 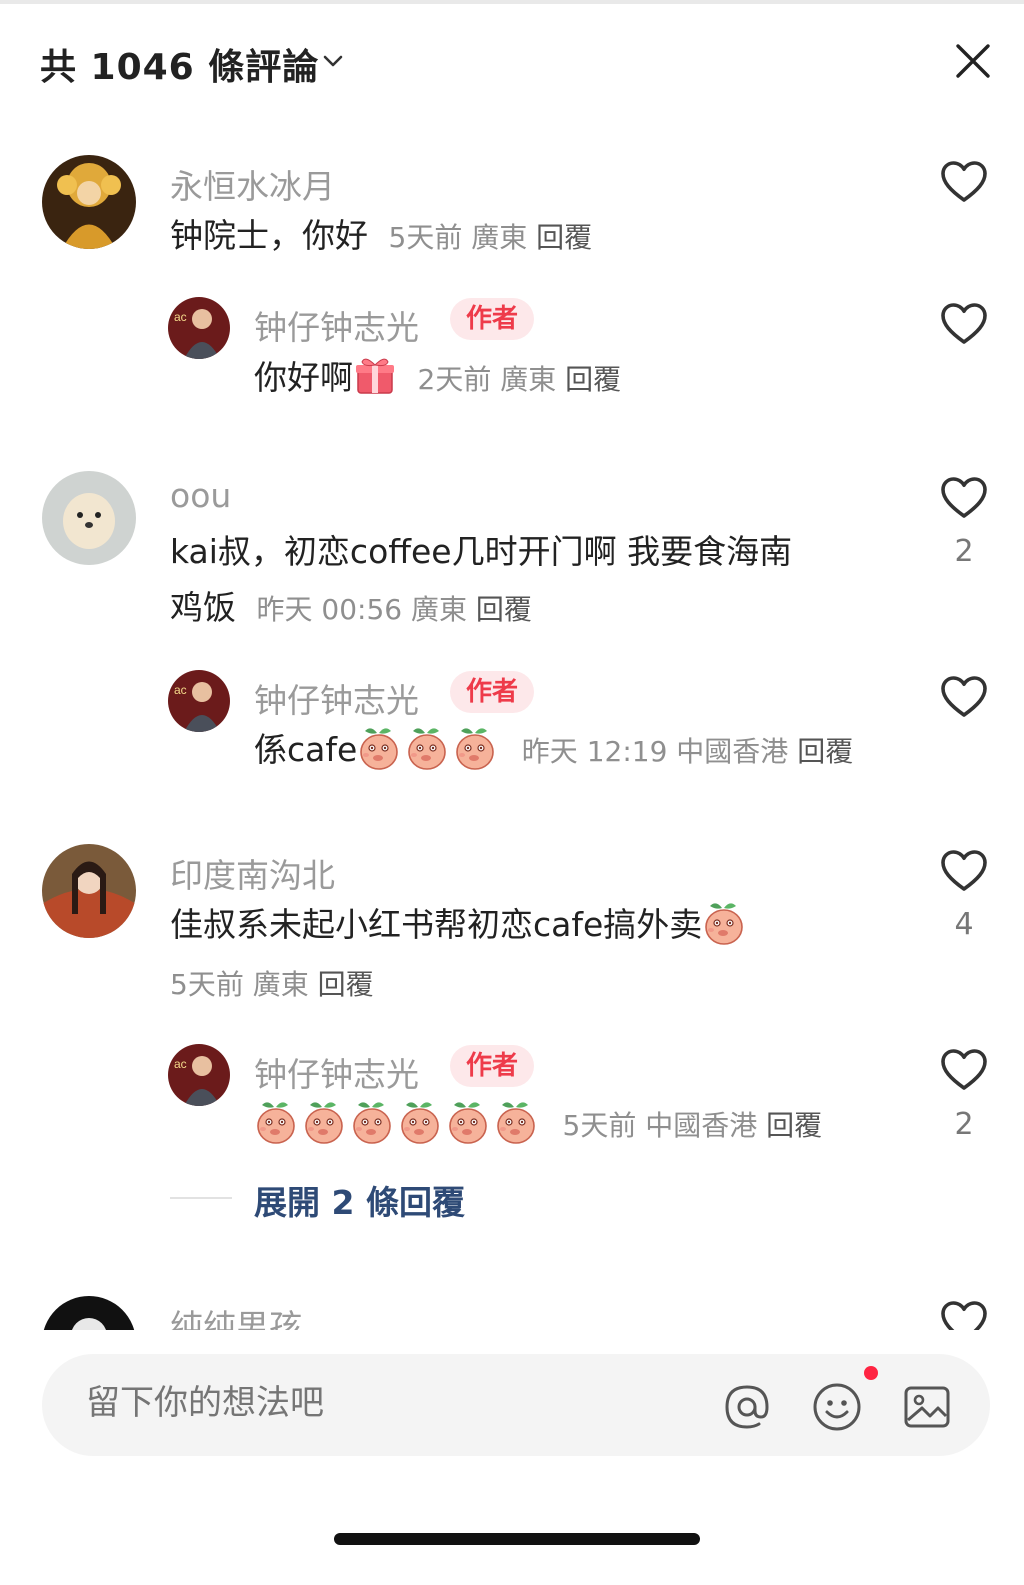 I want to click on reply-body: 你好啊, so click(x=303, y=377).